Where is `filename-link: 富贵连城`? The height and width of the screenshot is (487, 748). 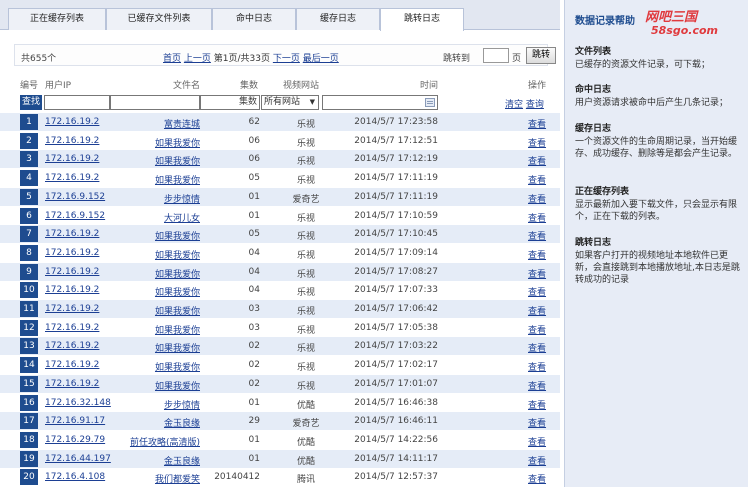 filename-link: 富贵连城 is located at coordinates (182, 123).